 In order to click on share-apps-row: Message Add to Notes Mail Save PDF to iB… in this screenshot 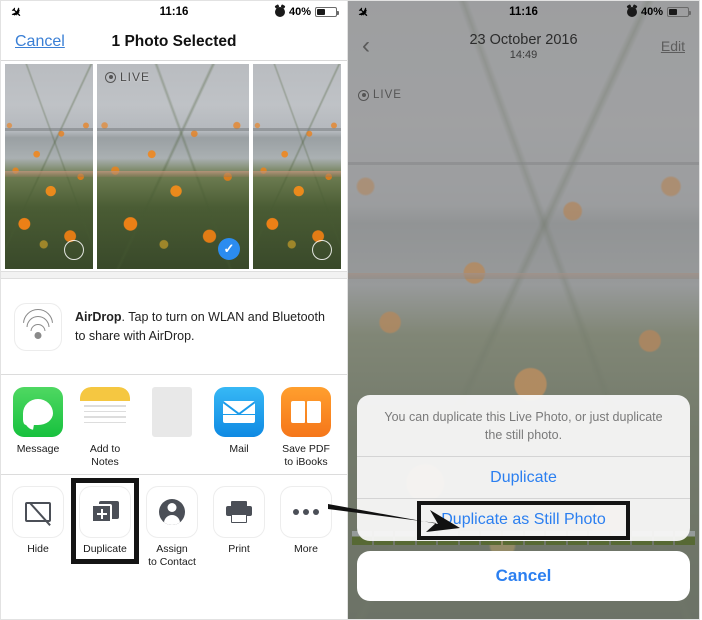, I will do `click(174, 425)`.